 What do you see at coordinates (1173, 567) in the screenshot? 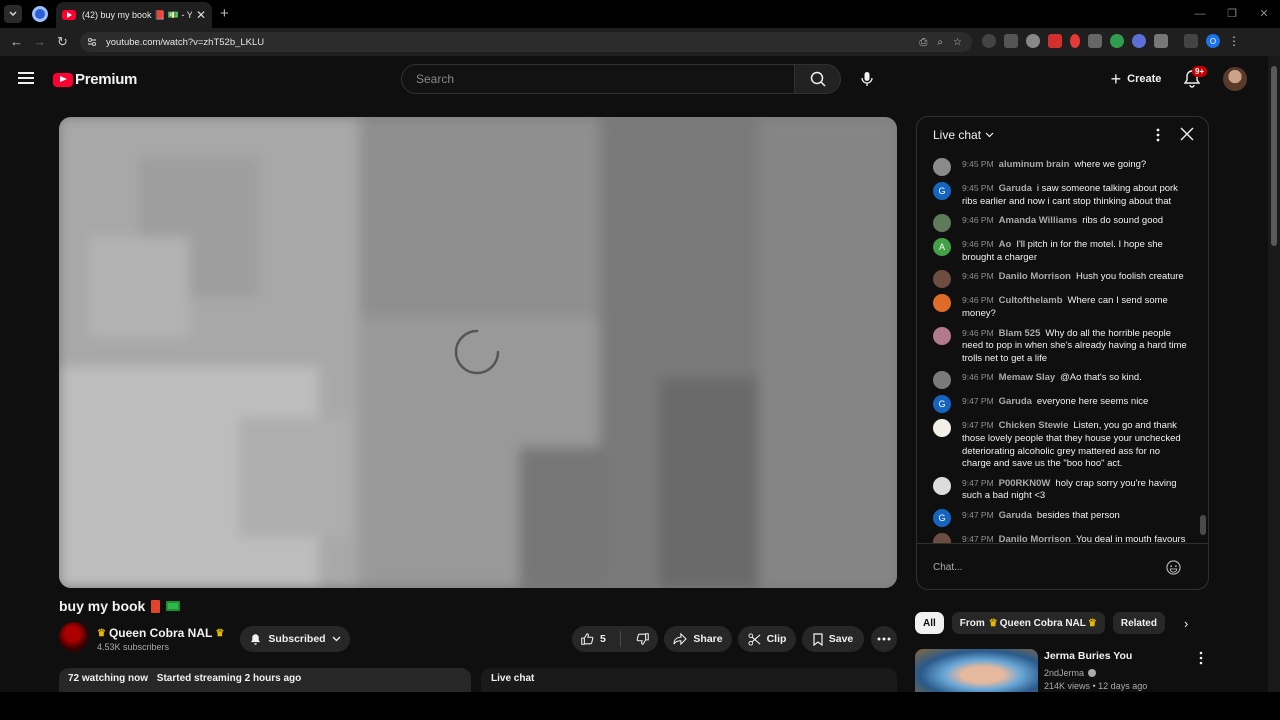
I see `emoji-picker-icon` at bounding box center [1173, 567].